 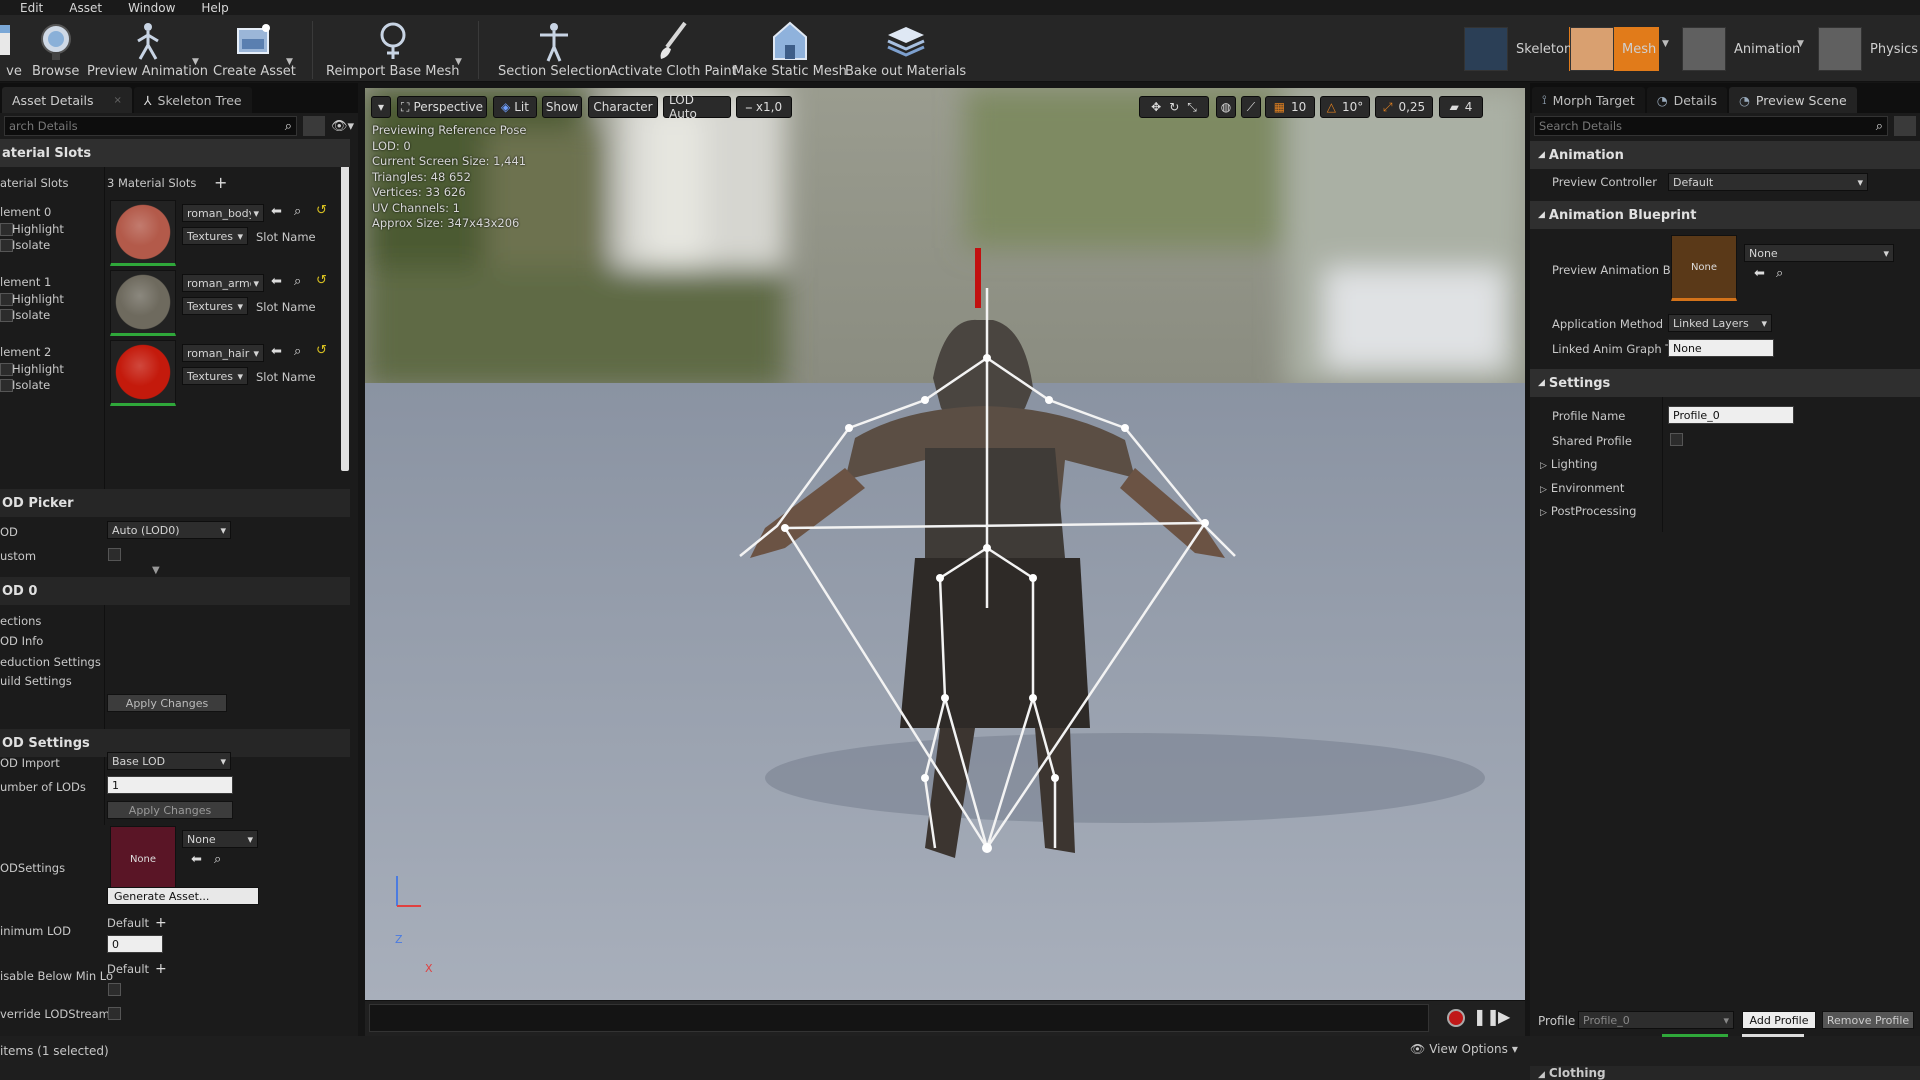 I want to click on tab-preview-scene: ◔ Preview Scene, so click(x=1793, y=100).